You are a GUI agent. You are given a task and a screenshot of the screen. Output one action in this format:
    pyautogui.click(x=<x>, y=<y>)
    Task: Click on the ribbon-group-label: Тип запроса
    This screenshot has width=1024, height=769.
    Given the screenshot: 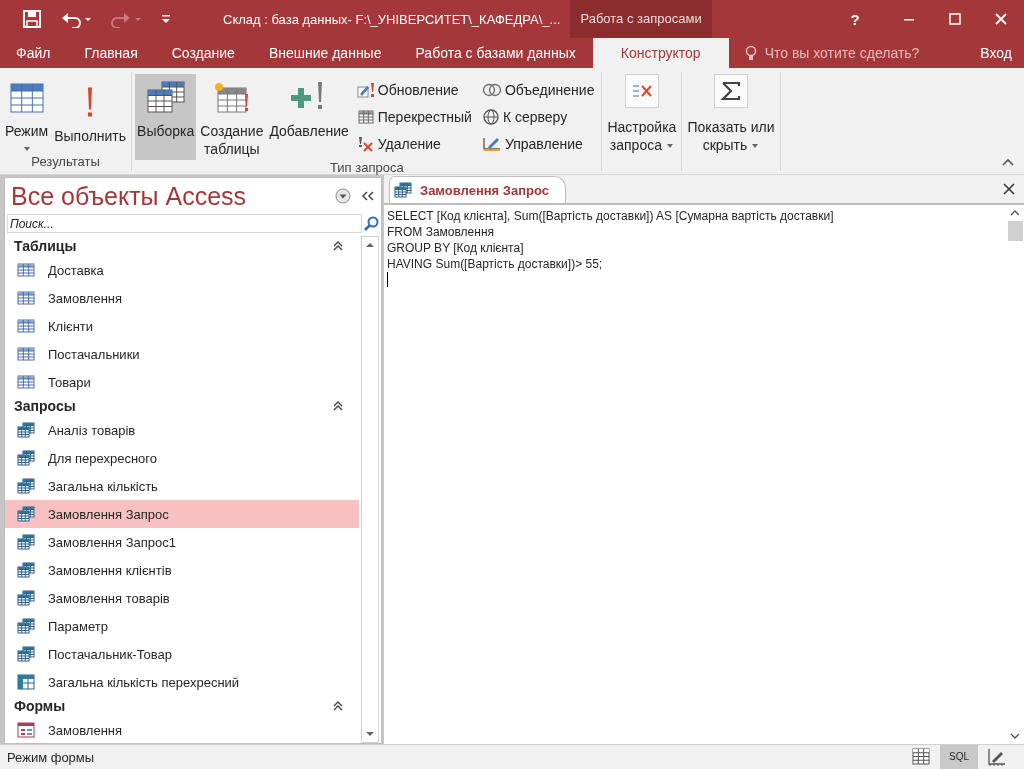 What is the action you would take?
    pyautogui.click(x=366, y=168)
    